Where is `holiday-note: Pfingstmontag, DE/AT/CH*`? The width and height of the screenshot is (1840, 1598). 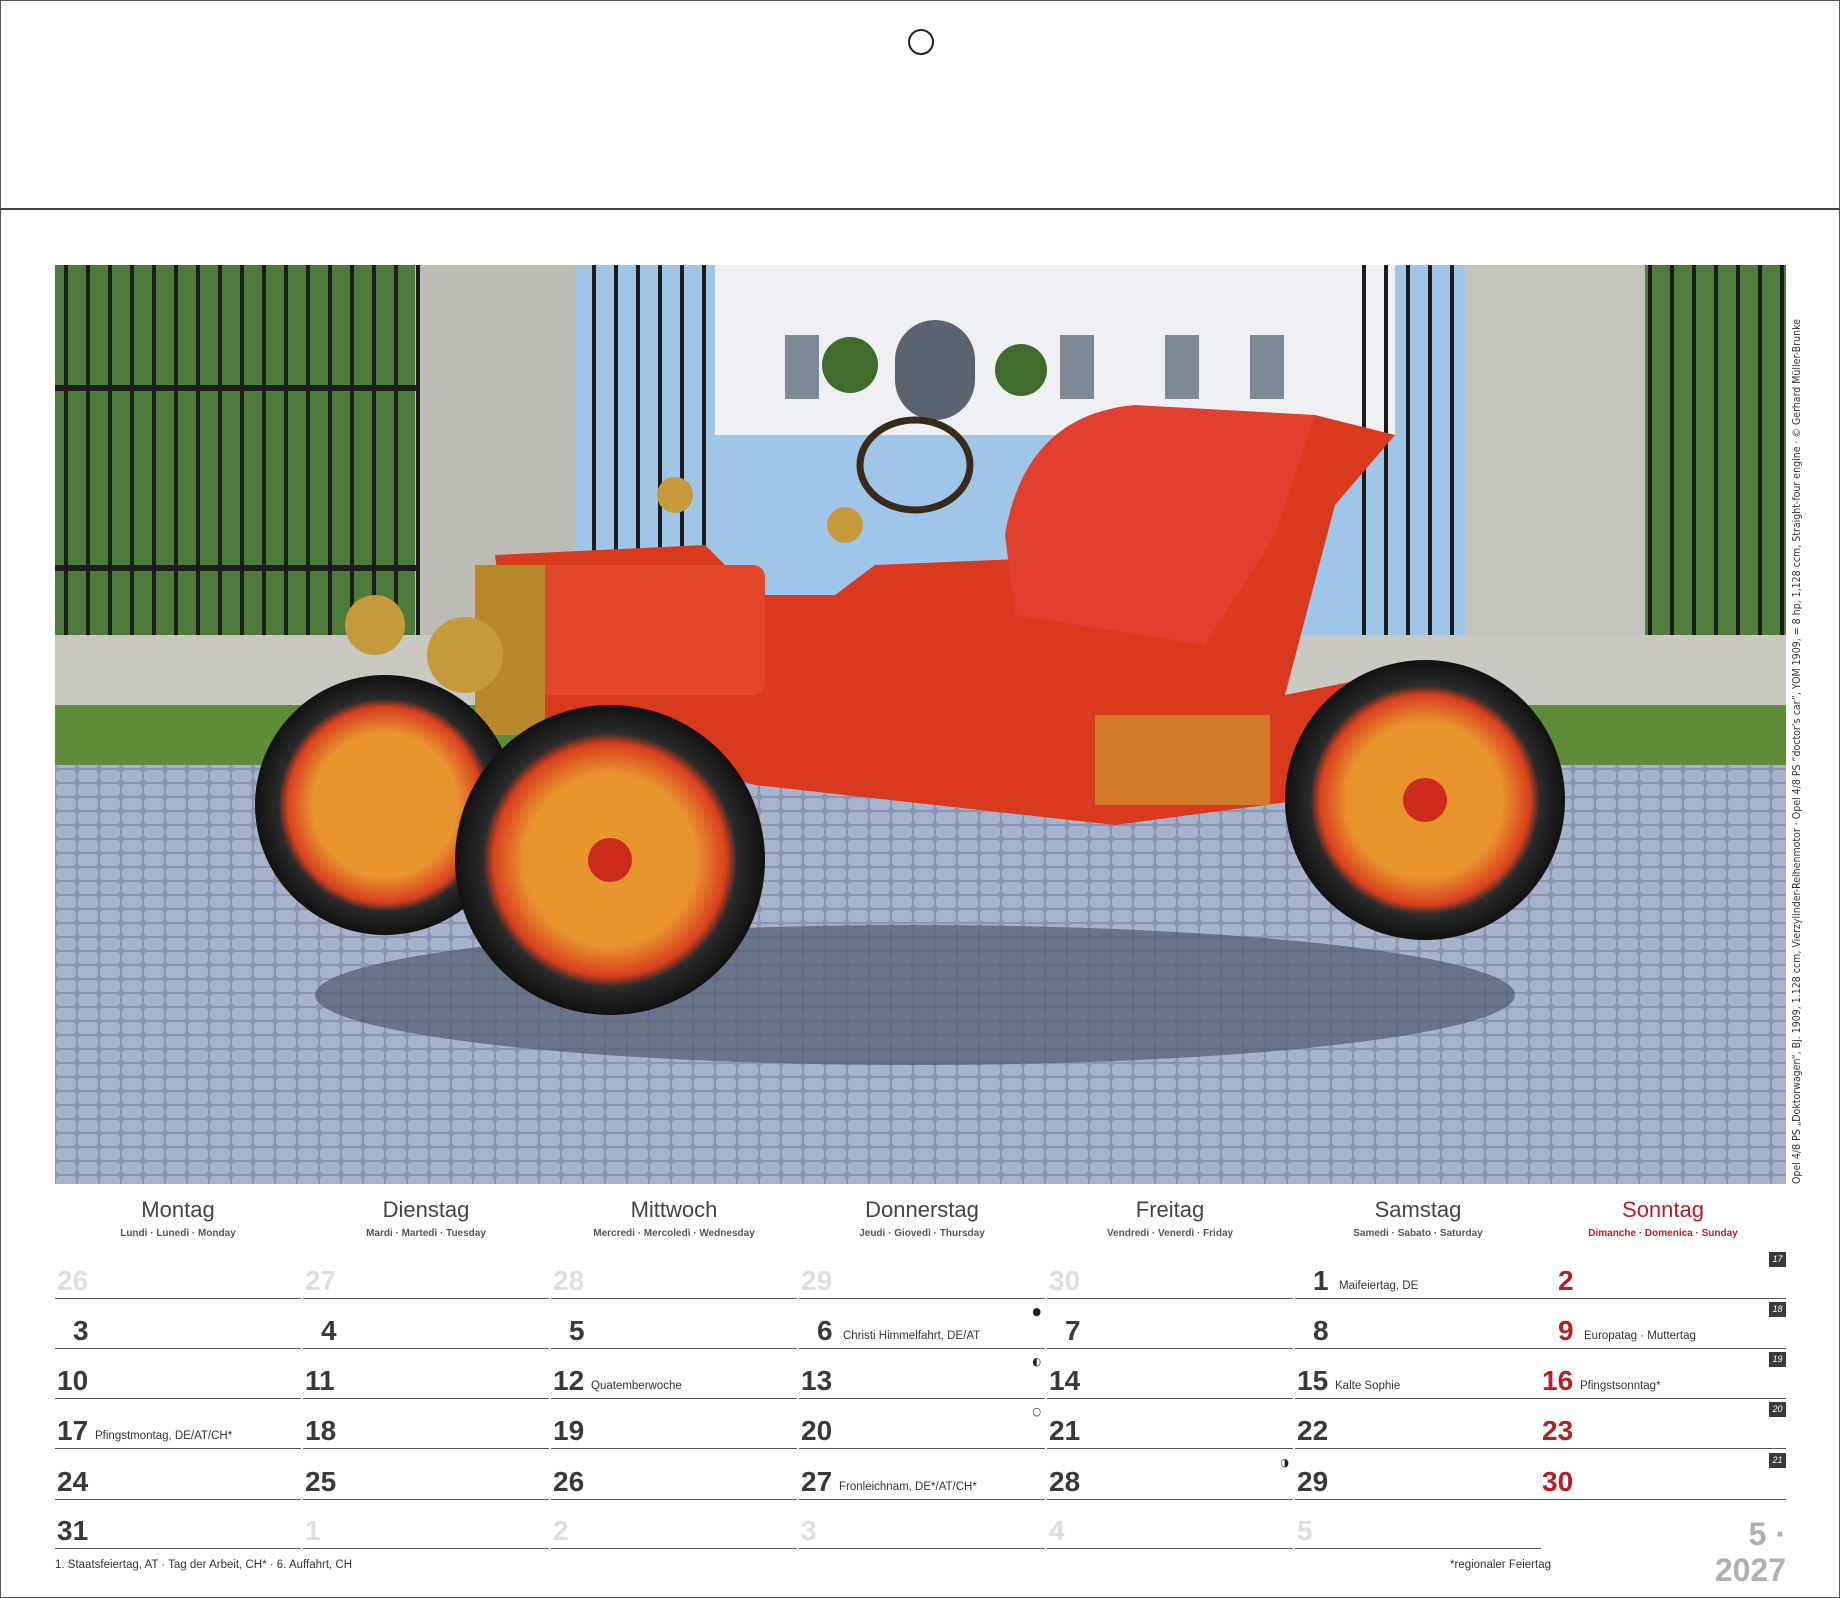
holiday-note: Pfingstmontag, DE/AT/CH* is located at coordinates (164, 1436).